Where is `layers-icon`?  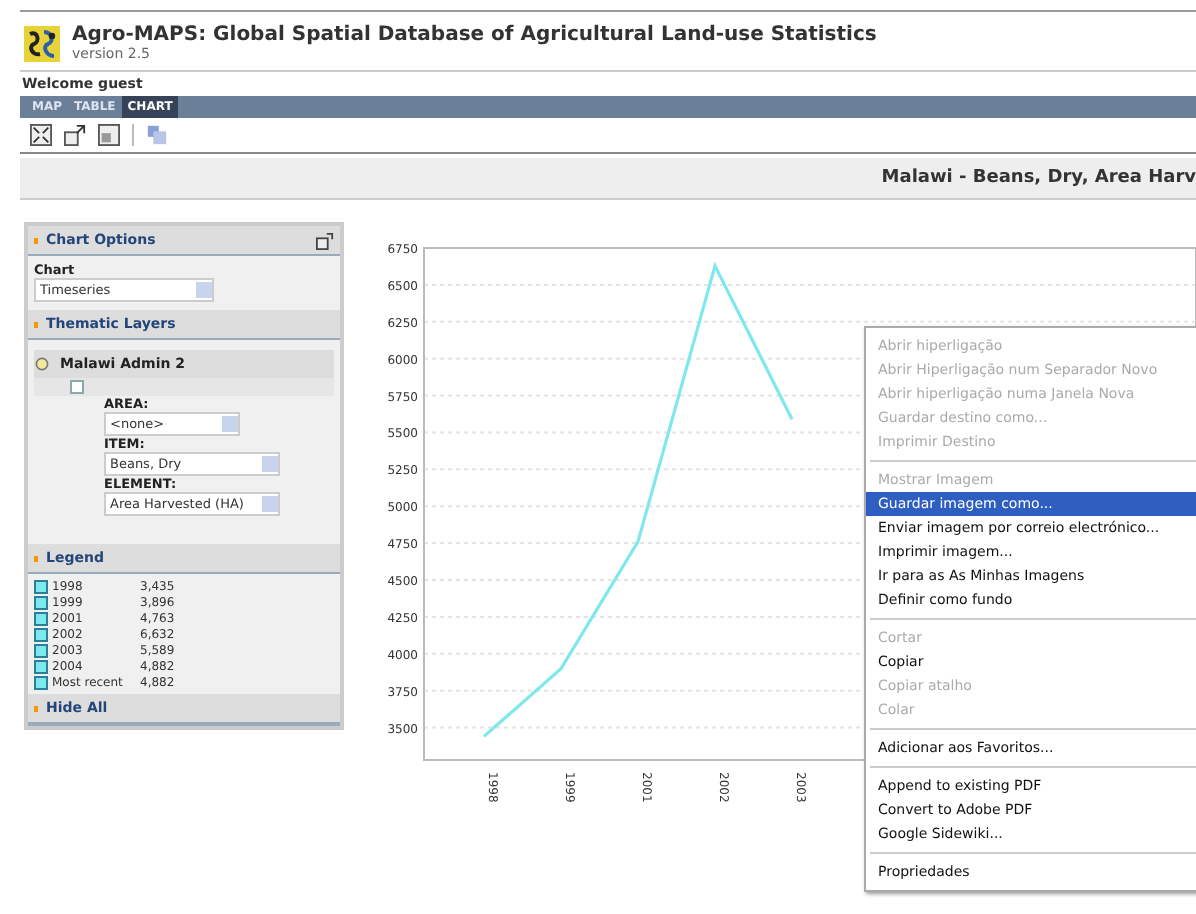
layers-icon is located at coordinates (157, 135).